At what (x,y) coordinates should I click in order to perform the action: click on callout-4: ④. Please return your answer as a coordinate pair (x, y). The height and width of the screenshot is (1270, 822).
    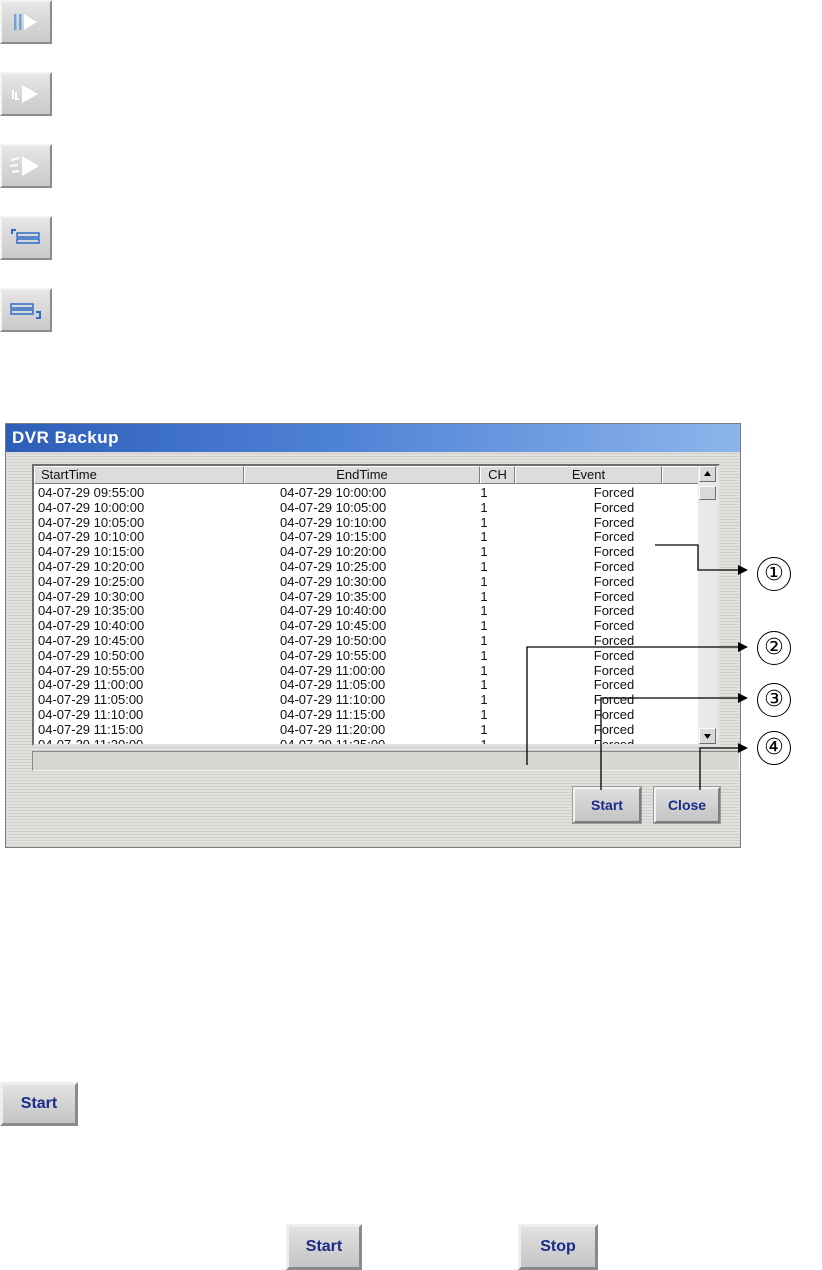
    Looking at the image, I should click on (774, 748).